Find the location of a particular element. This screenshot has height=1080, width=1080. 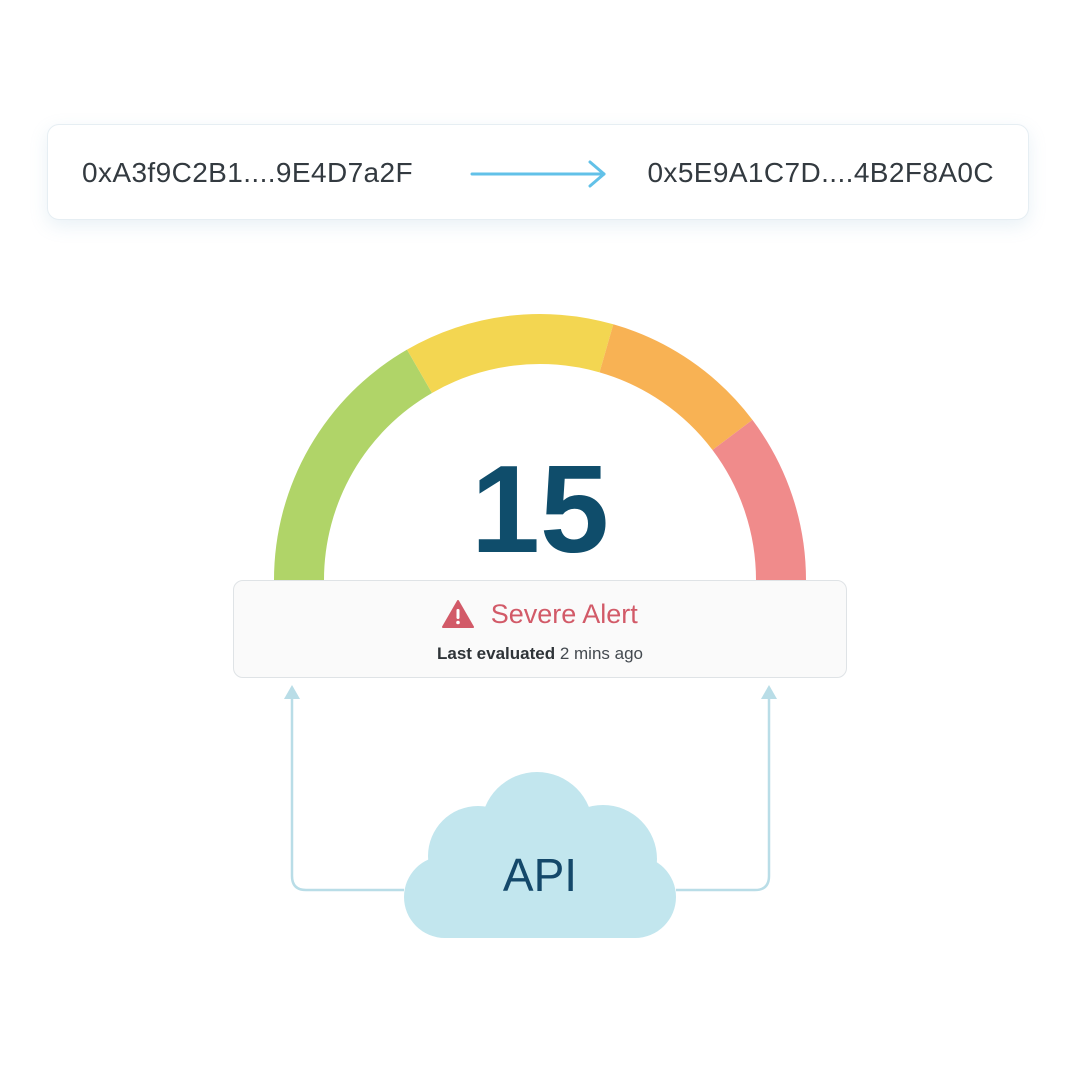

last-evaluated-value: 2 mins ago is located at coordinates (601, 653).